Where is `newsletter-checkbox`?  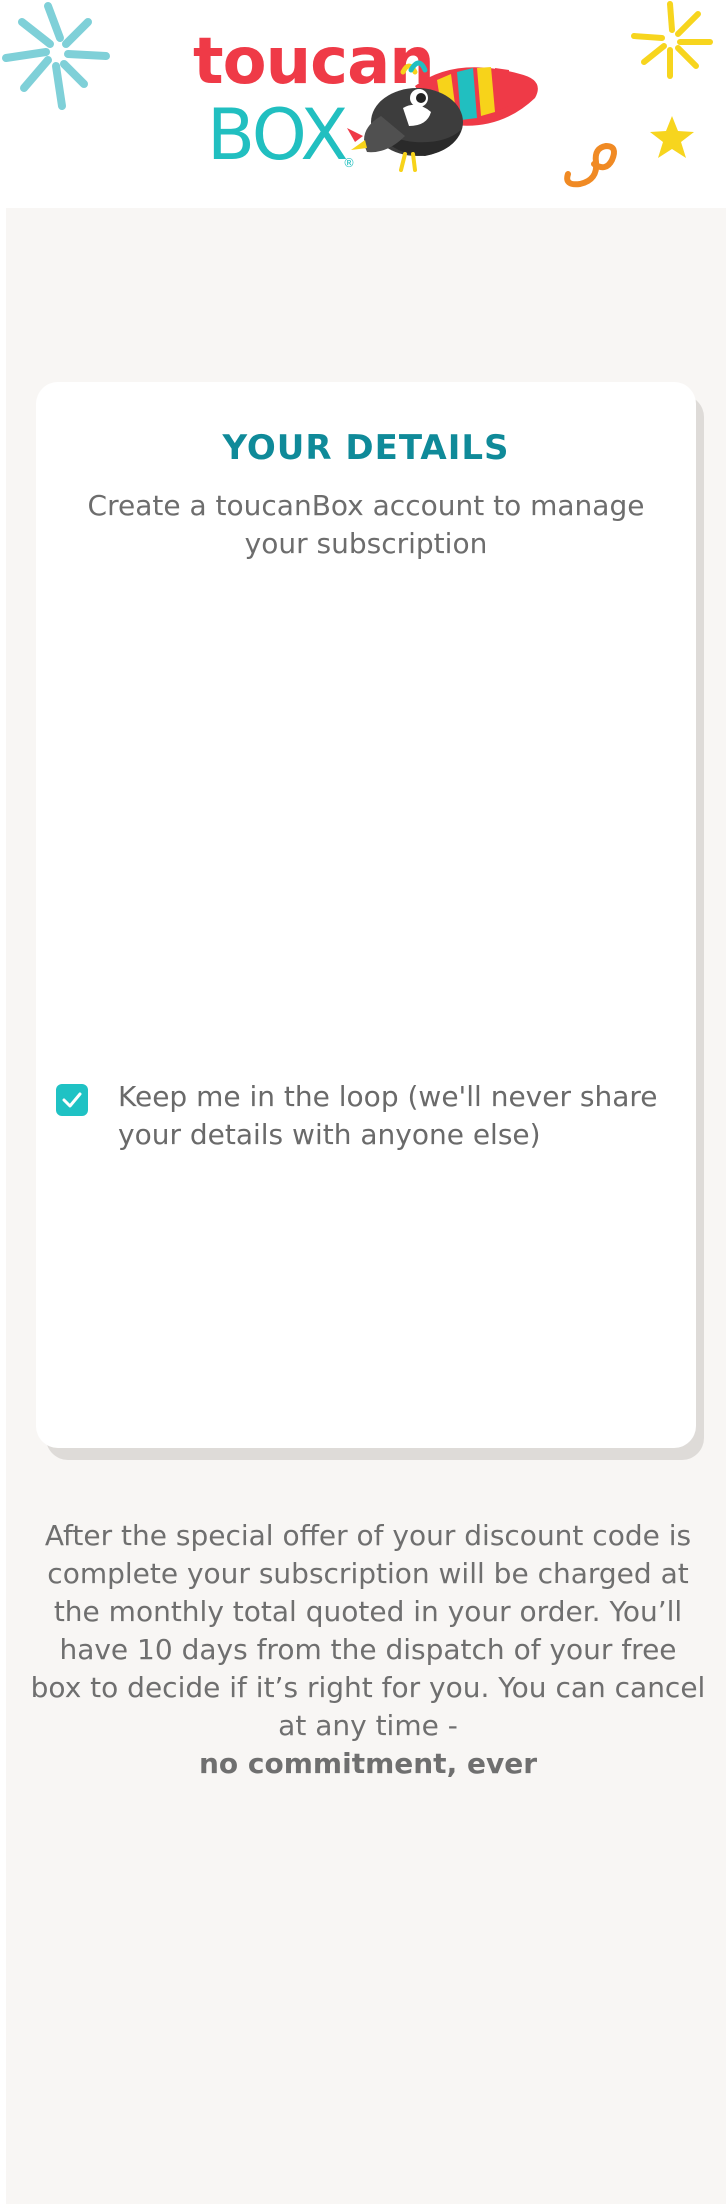
newsletter-checkbox is located at coordinates (72, 1100).